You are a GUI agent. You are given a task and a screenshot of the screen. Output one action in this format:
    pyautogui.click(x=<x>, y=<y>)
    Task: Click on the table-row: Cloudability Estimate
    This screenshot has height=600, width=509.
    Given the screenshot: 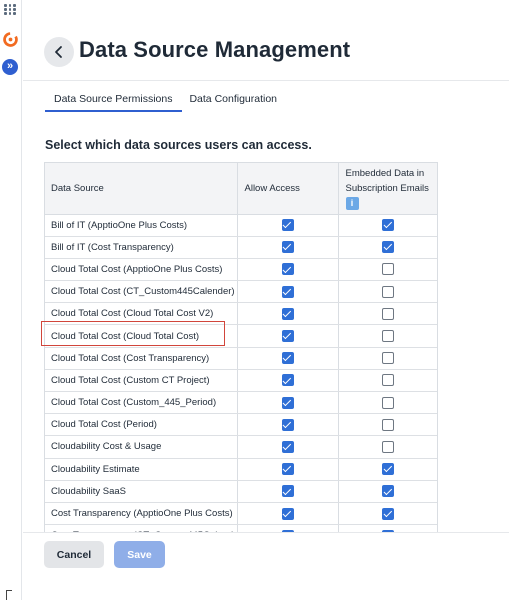 What is the action you would take?
    pyautogui.click(x=241, y=469)
    